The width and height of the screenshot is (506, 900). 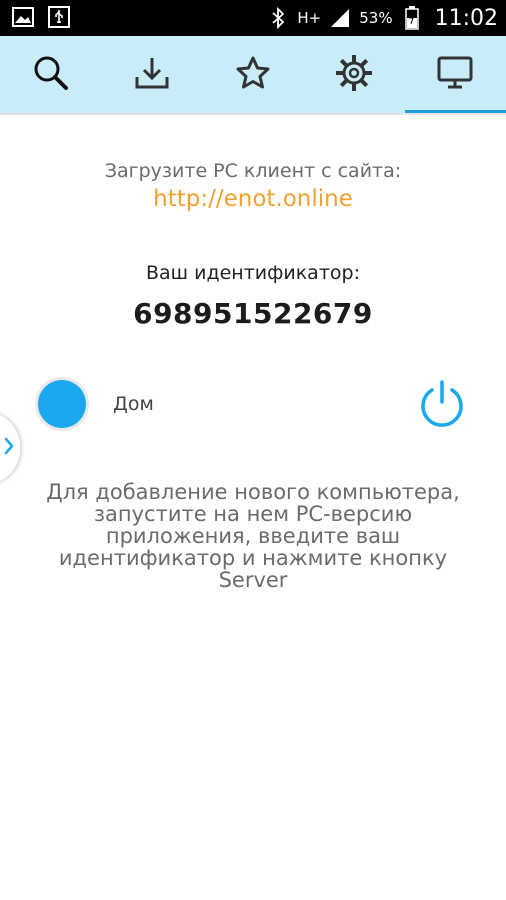 What do you see at coordinates (466, 18) in the screenshot?
I see `clock: 11:02` at bounding box center [466, 18].